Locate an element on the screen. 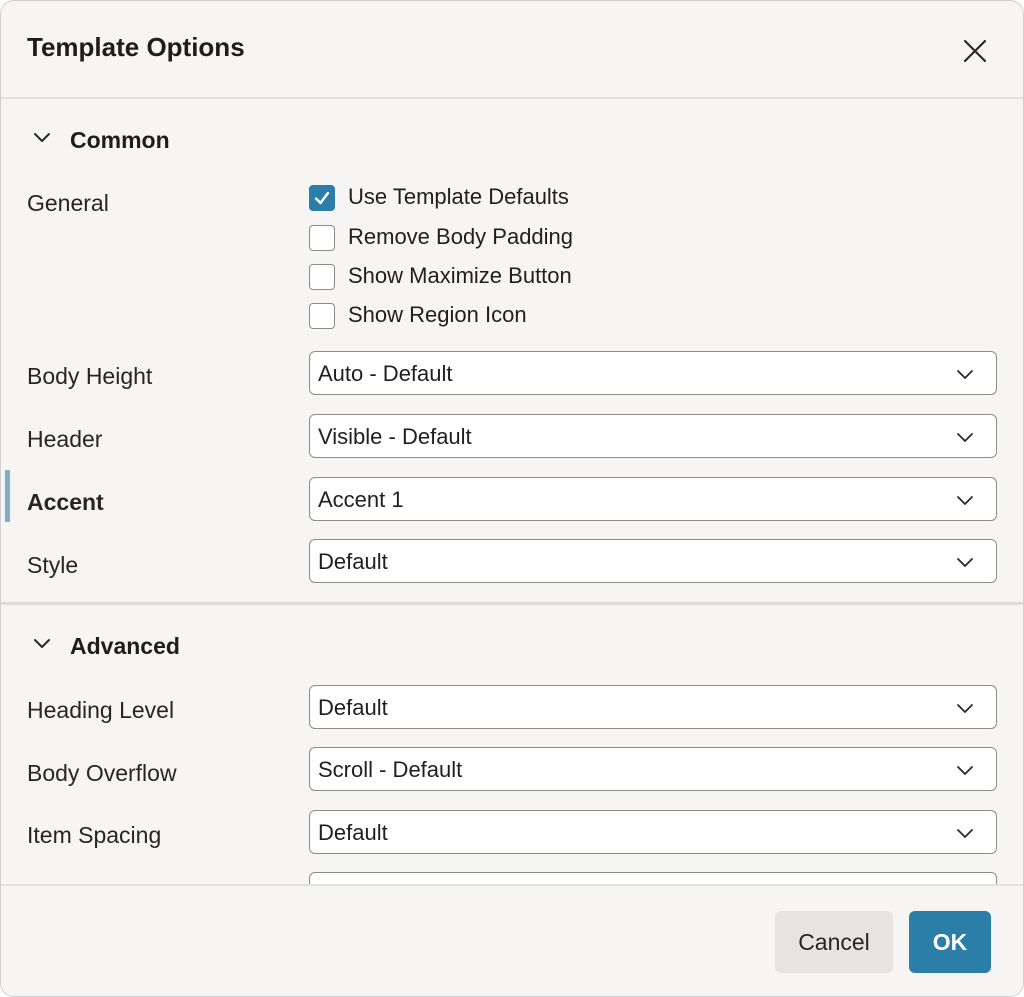  section-title-common: Common is located at coordinates (120, 140).